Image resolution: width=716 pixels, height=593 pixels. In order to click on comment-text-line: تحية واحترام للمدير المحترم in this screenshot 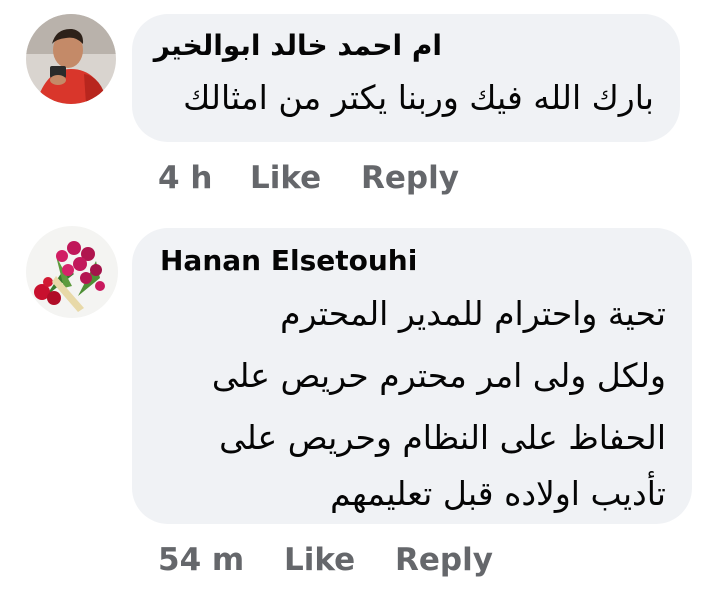, I will do `click(473, 313)`.